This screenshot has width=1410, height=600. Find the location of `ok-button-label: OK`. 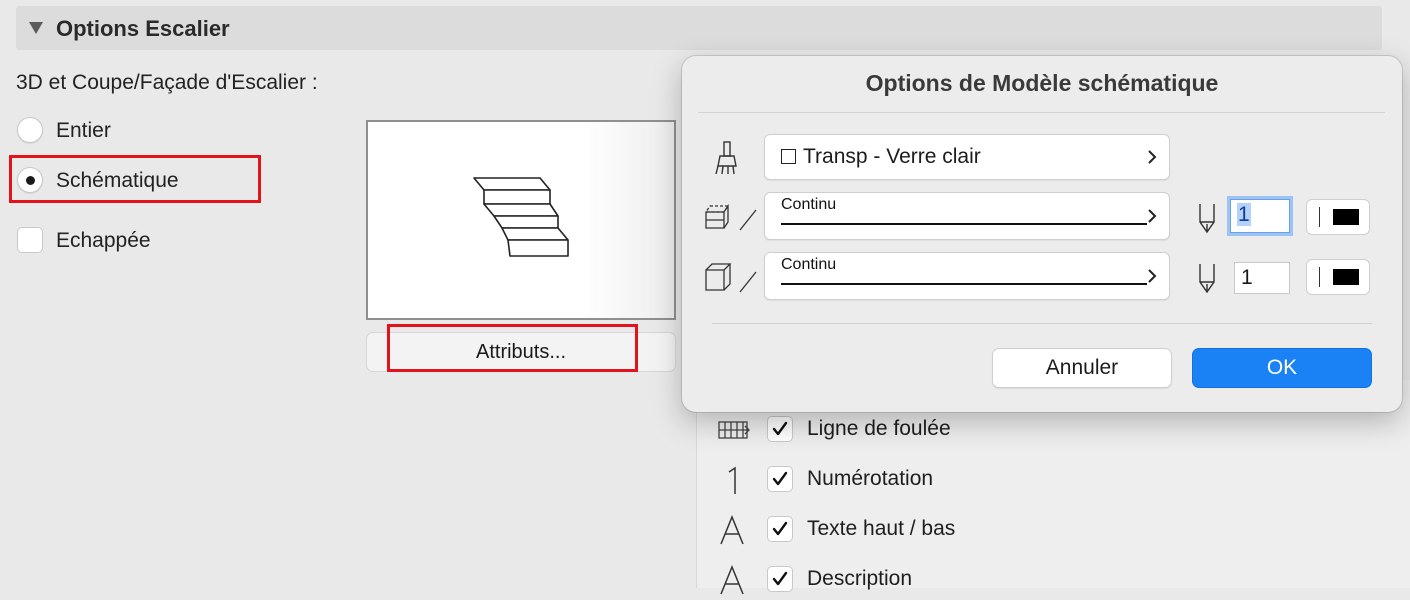

ok-button-label: OK is located at coordinates (1282, 367).